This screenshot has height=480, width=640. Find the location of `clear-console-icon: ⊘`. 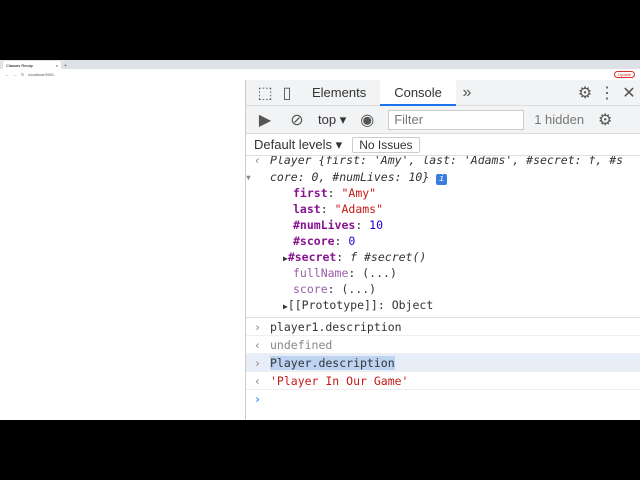

clear-console-icon: ⊘ is located at coordinates (297, 120).